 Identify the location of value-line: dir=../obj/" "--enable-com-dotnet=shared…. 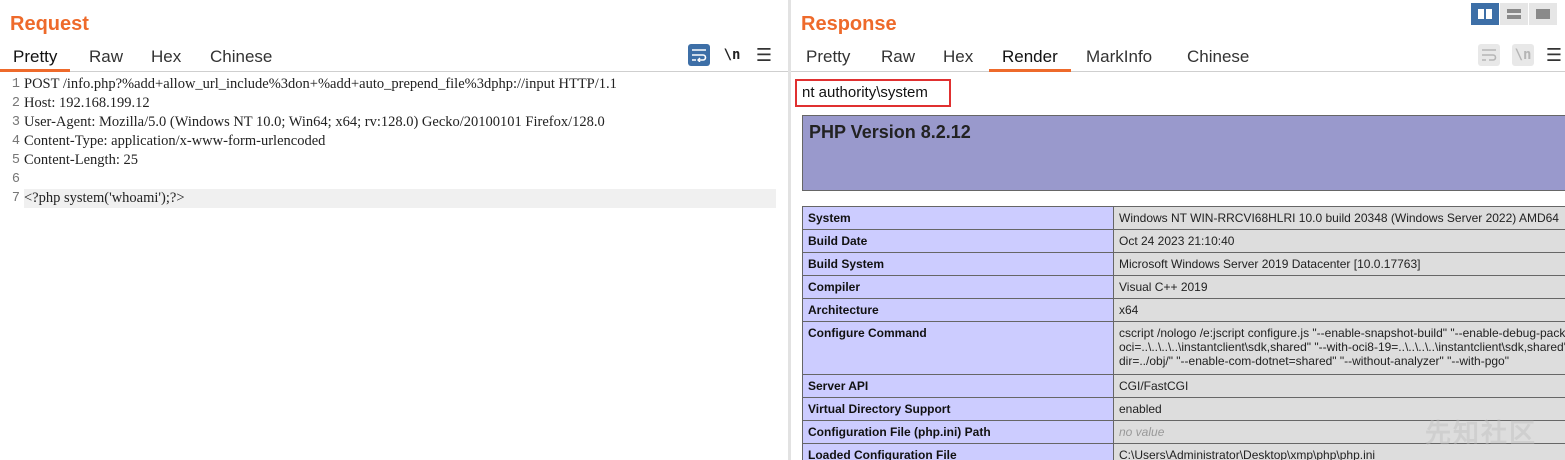
(1314, 361).